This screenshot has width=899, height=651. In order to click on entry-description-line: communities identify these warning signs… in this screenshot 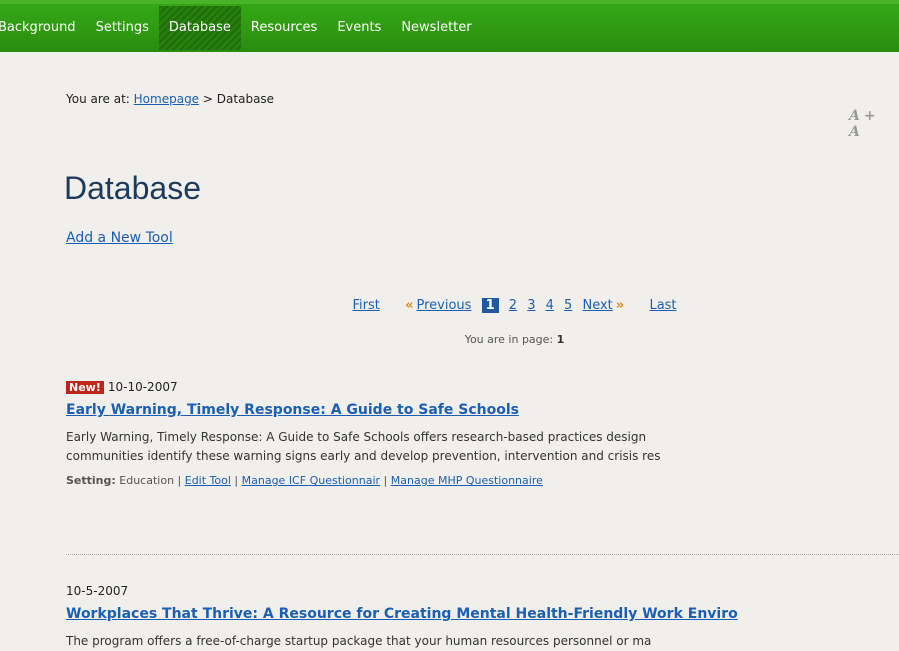, I will do `click(363, 456)`.